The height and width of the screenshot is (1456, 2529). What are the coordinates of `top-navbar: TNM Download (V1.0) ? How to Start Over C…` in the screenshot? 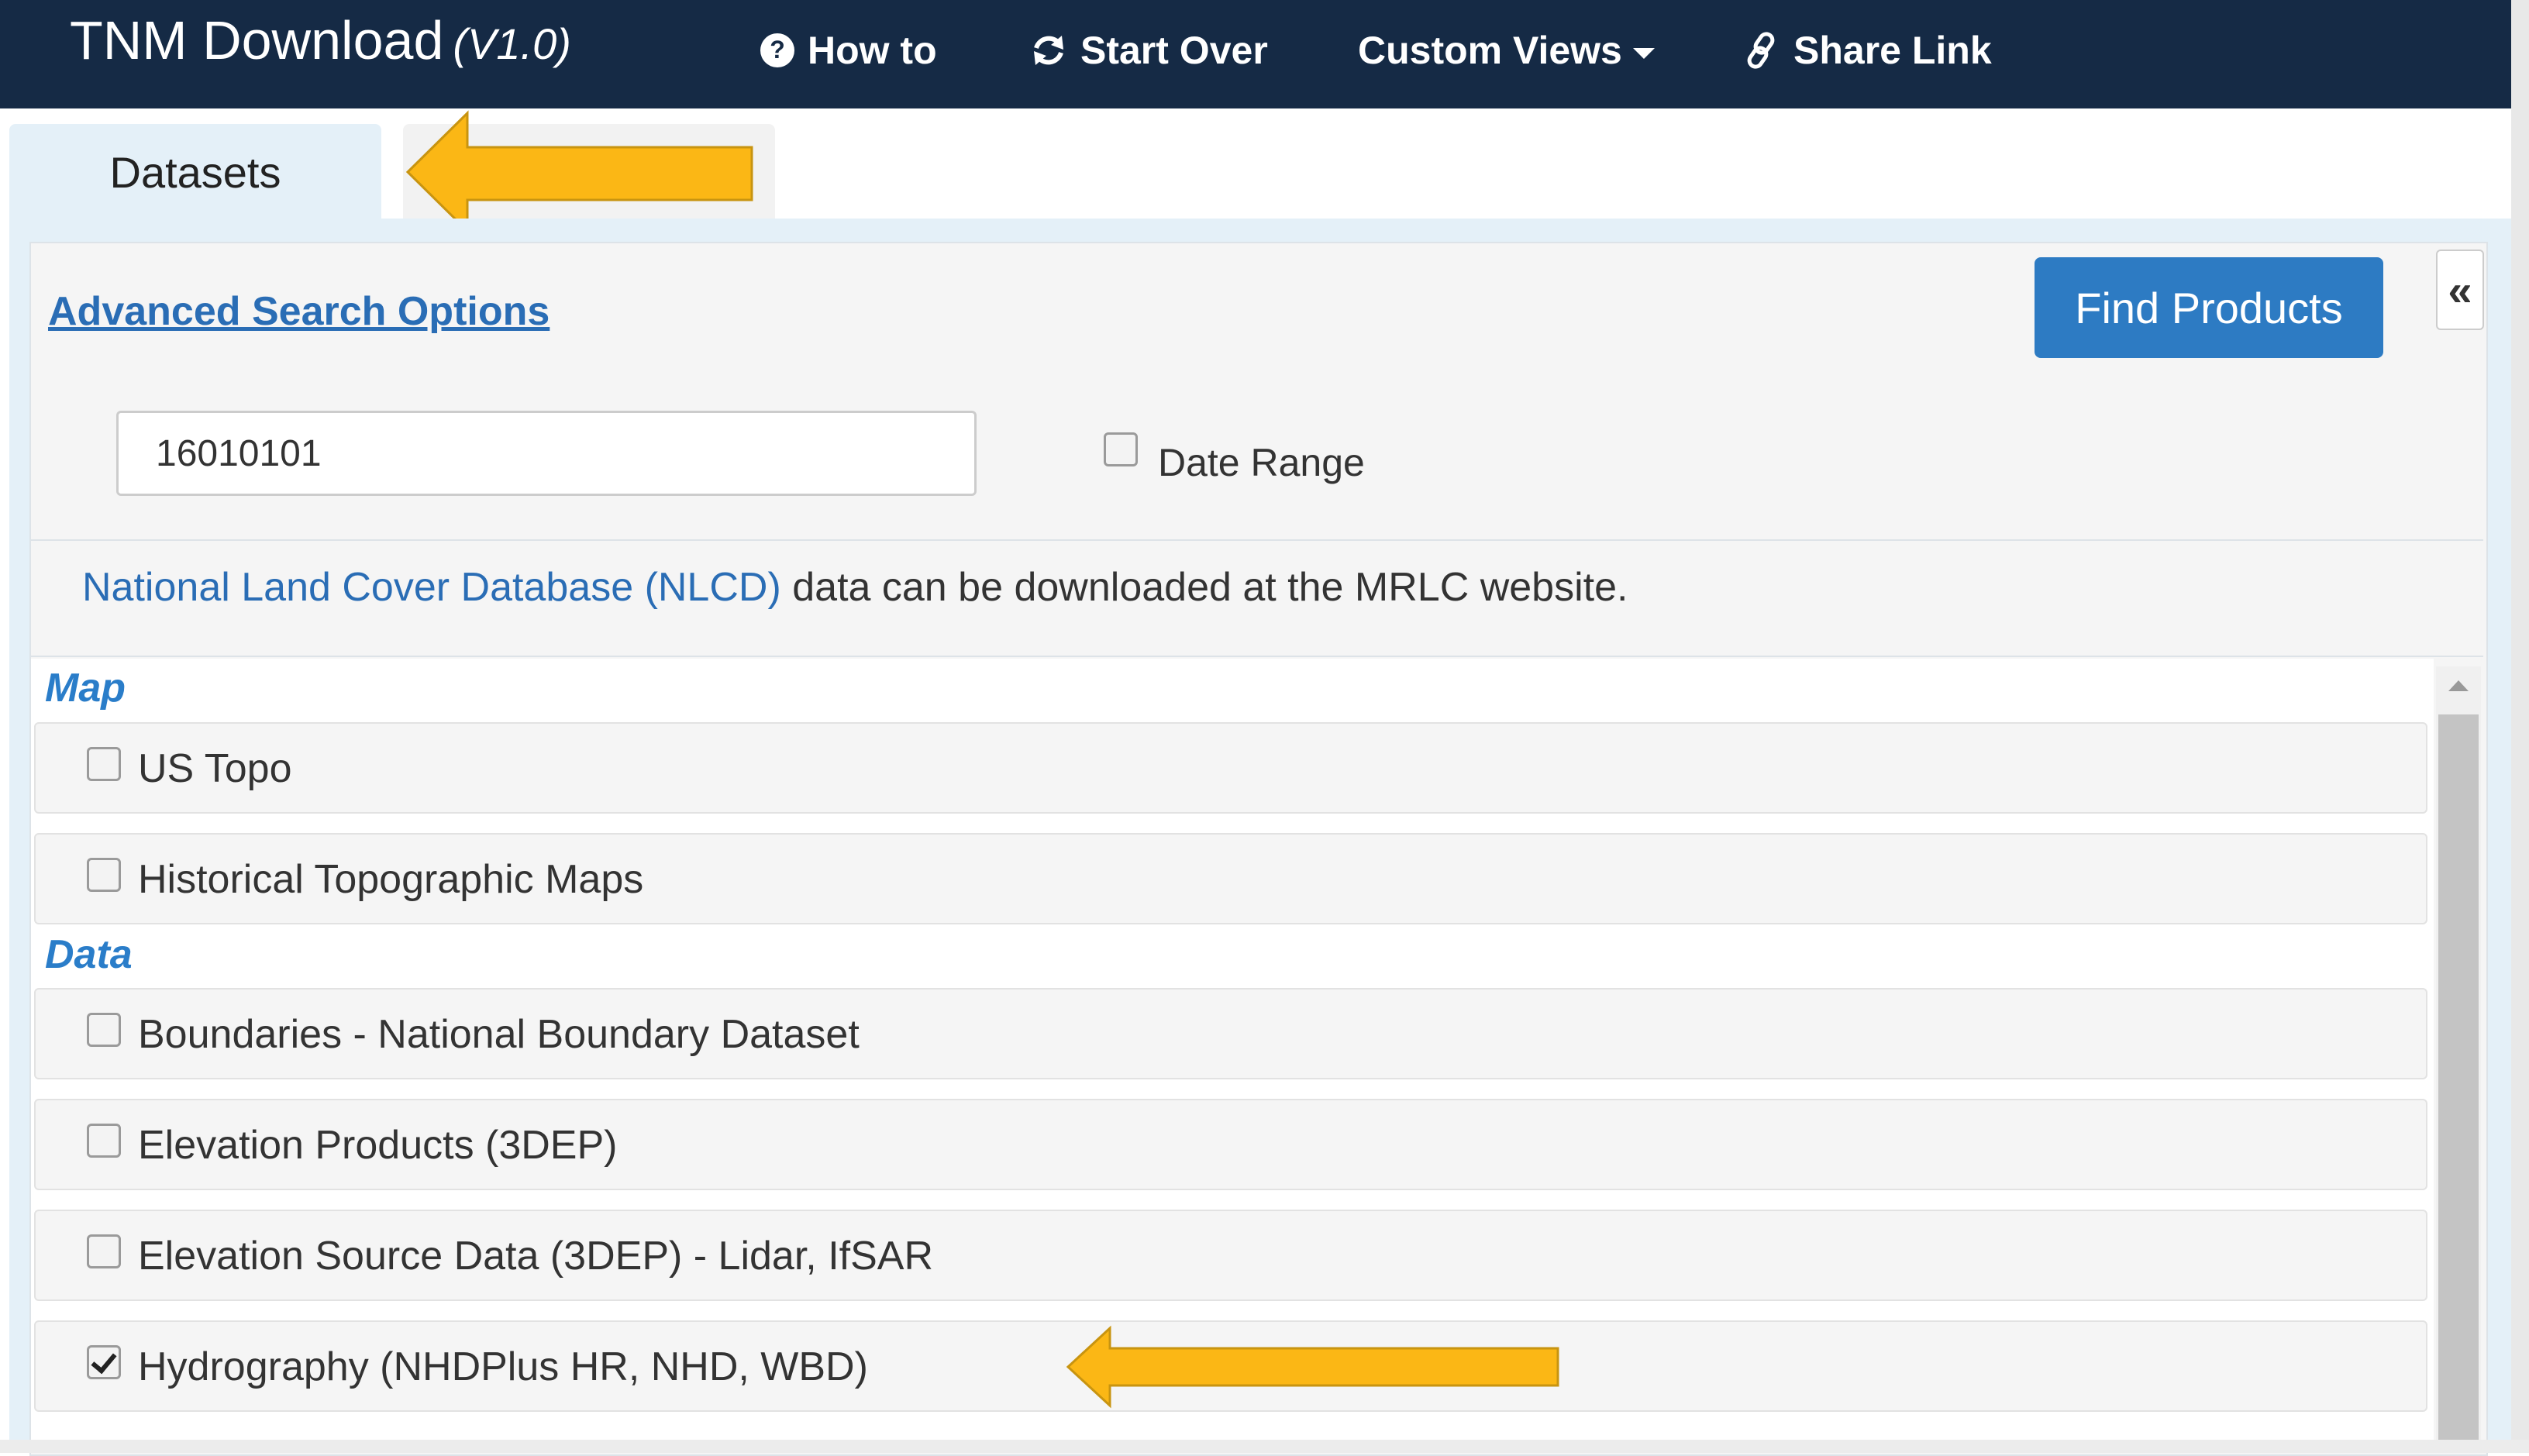 It's located at (1255, 54).